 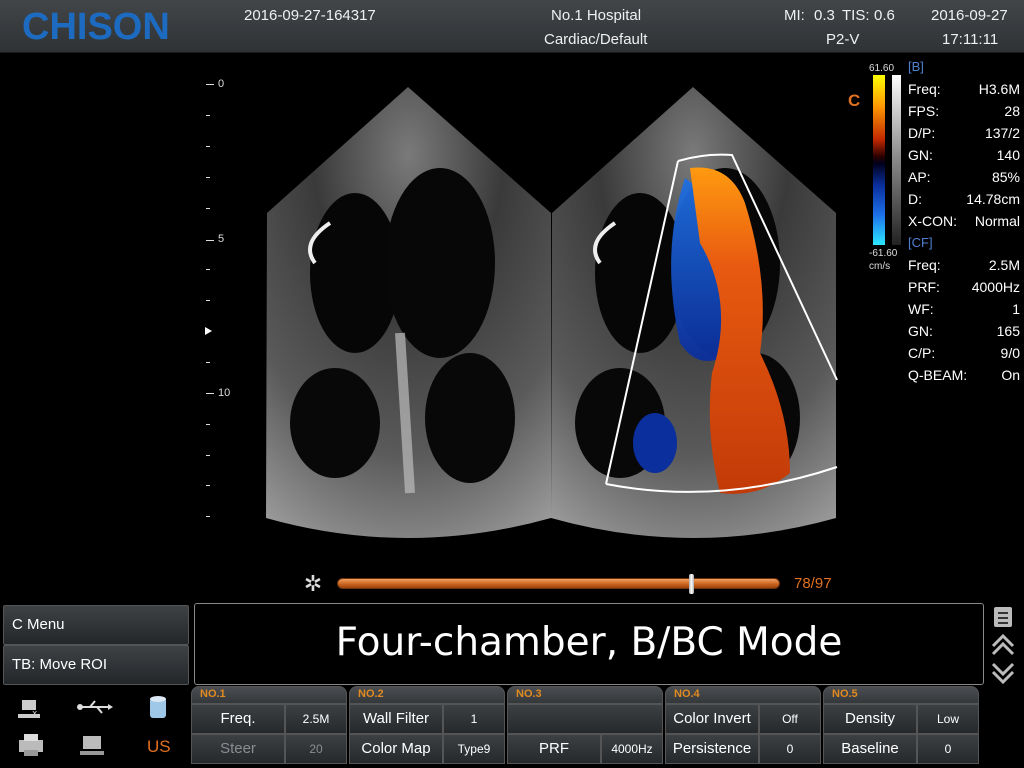 What do you see at coordinates (224, 393) in the screenshot?
I see `depth-label-10: 10` at bounding box center [224, 393].